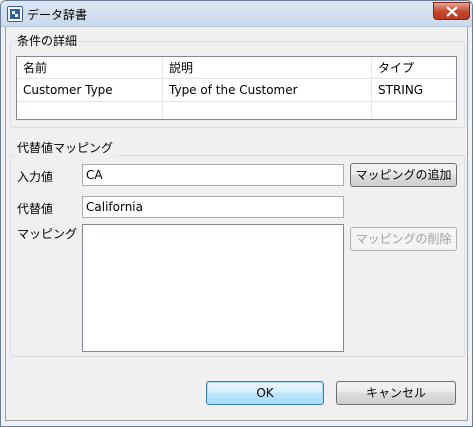 The width and height of the screenshot is (473, 427). Describe the element at coordinates (47, 234) in the screenshot. I see `mapping-label: マッピング` at that location.